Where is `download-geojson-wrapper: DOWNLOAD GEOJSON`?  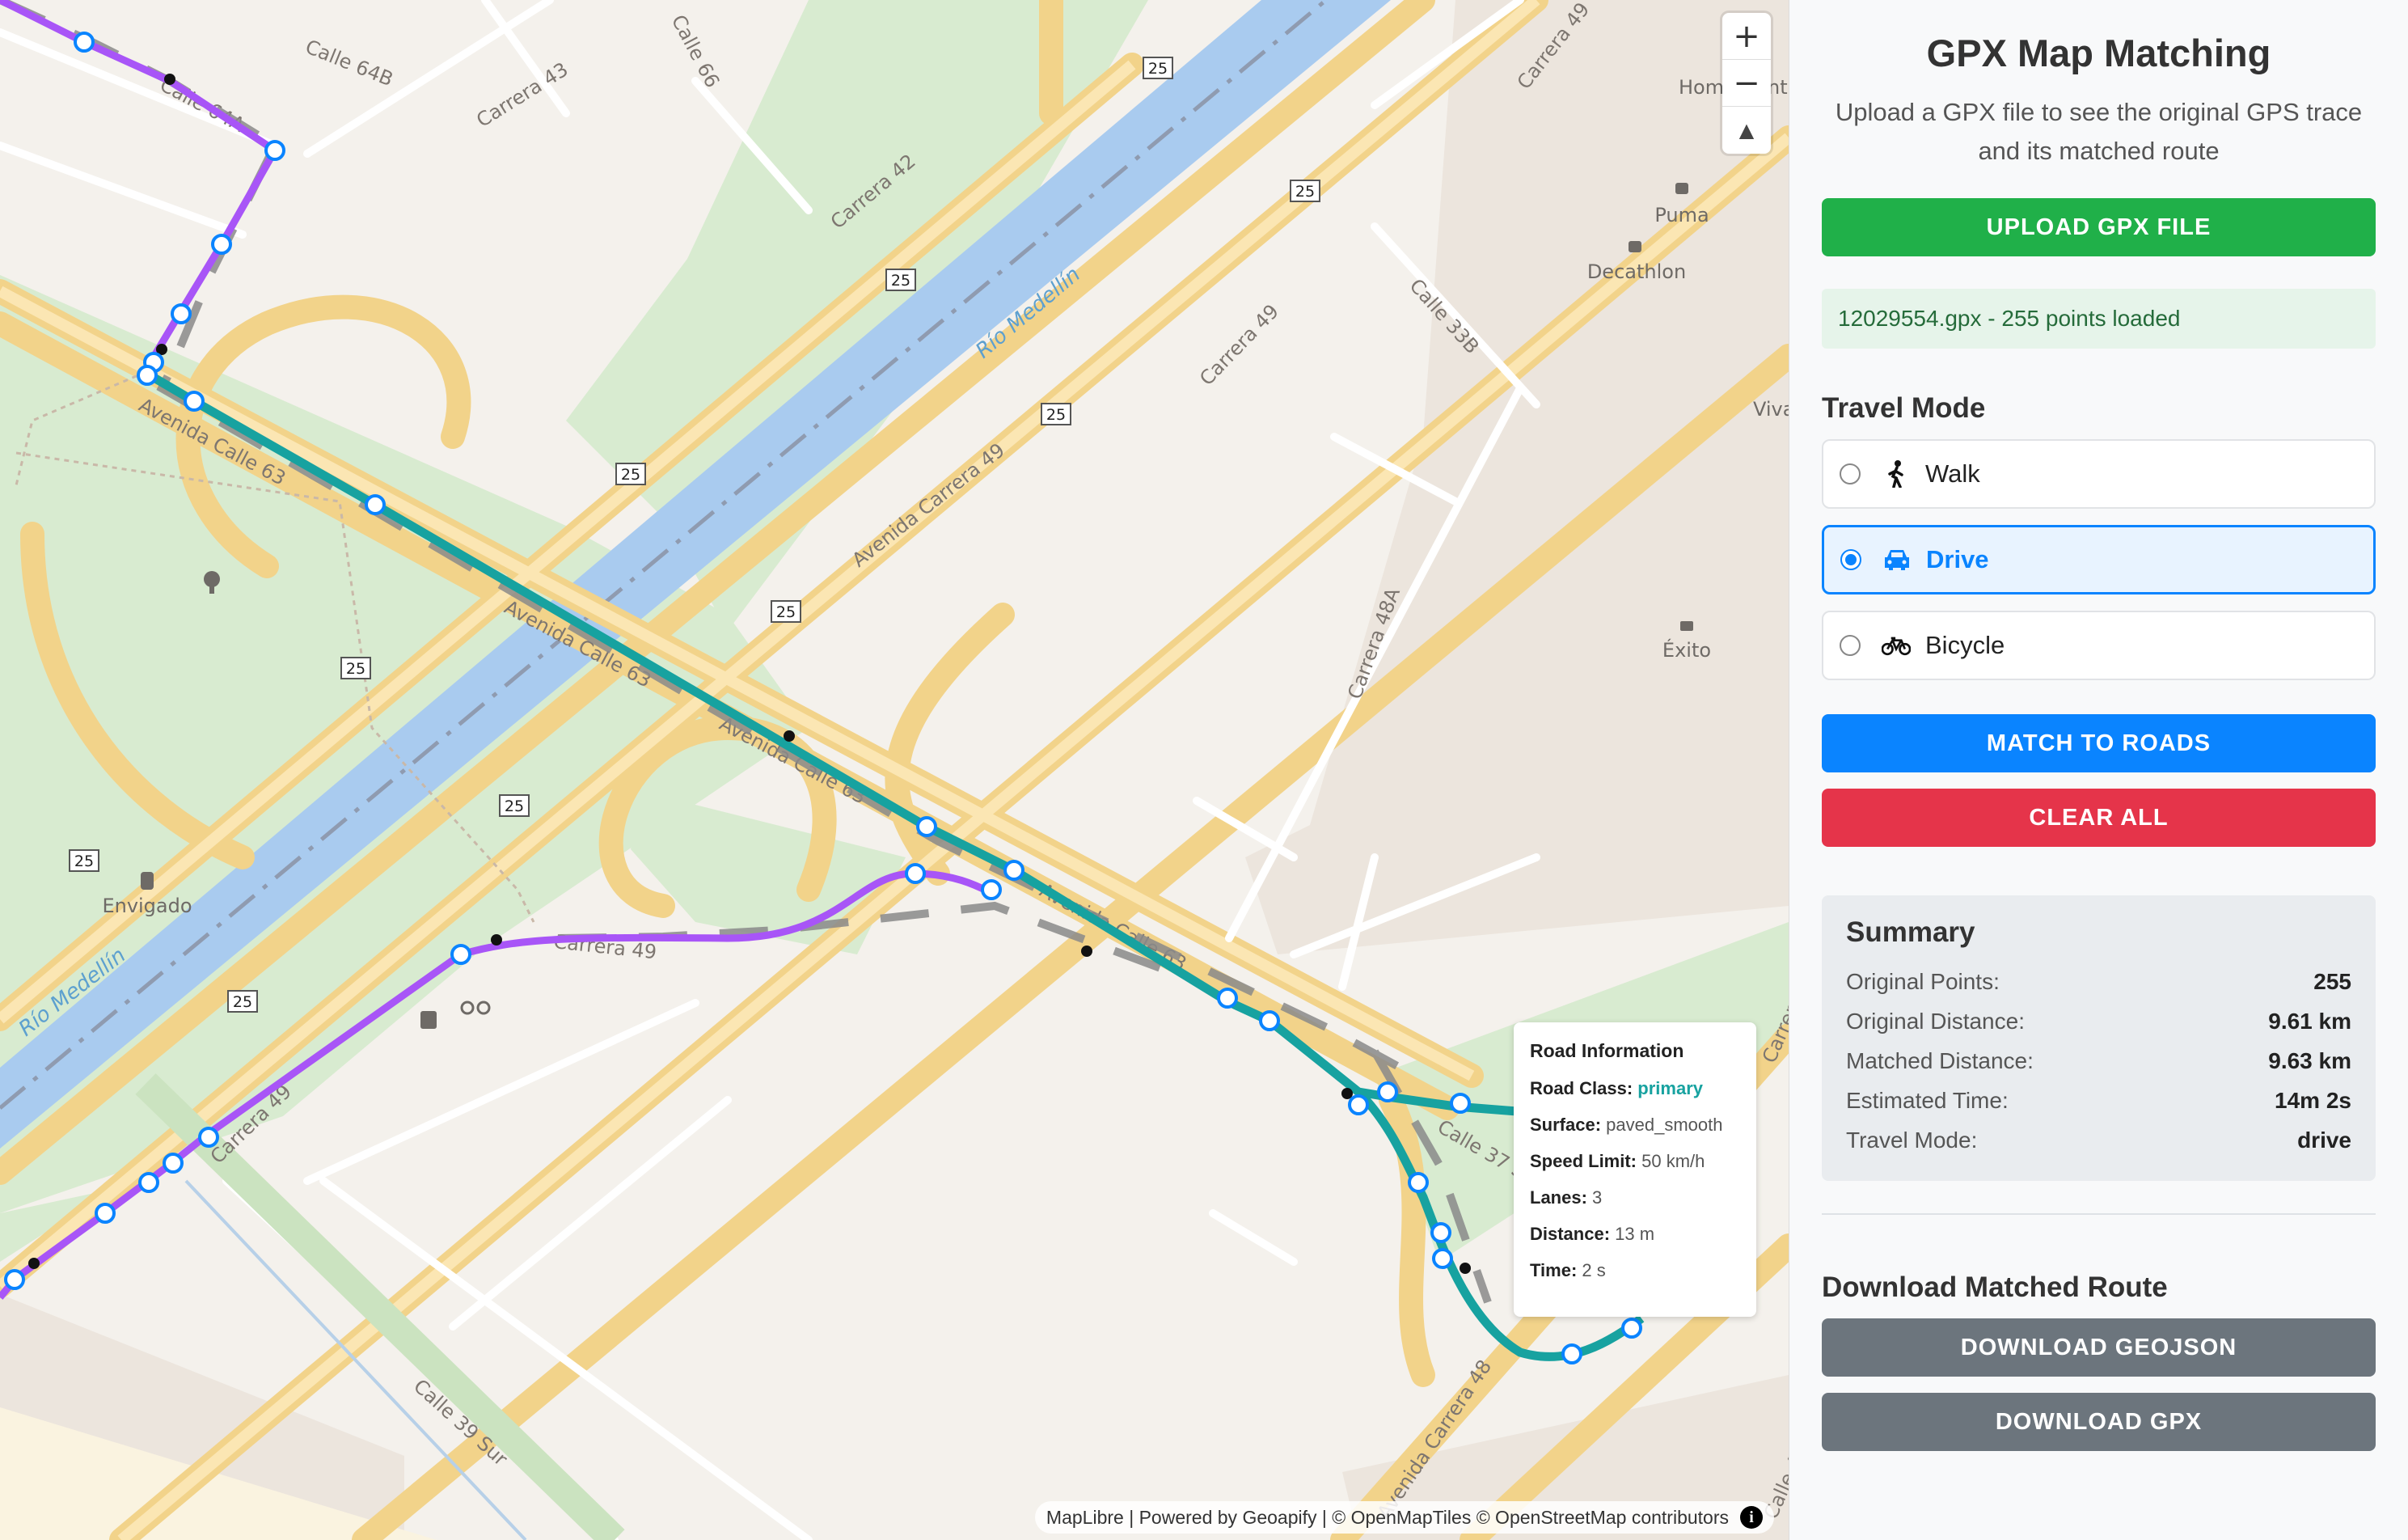 download-geojson-wrapper: DOWNLOAD GEOJSON is located at coordinates (2099, 1347).